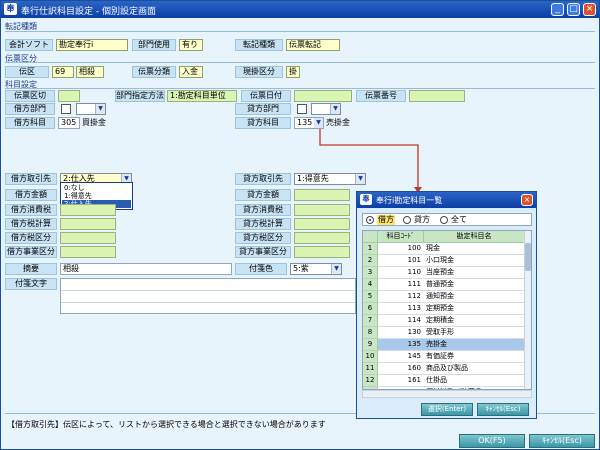  Describe the element at coordinates (474, 369) in the screenshot. I see `account-name-cell: 商品及び製品` at that location.